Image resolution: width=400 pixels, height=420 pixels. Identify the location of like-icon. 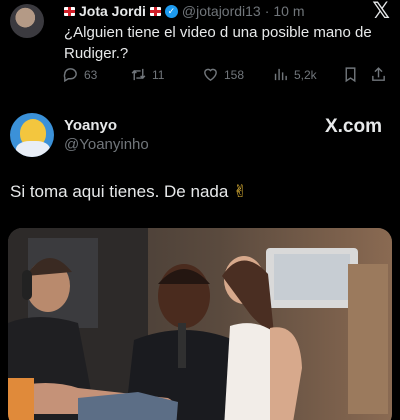
(210, 75).